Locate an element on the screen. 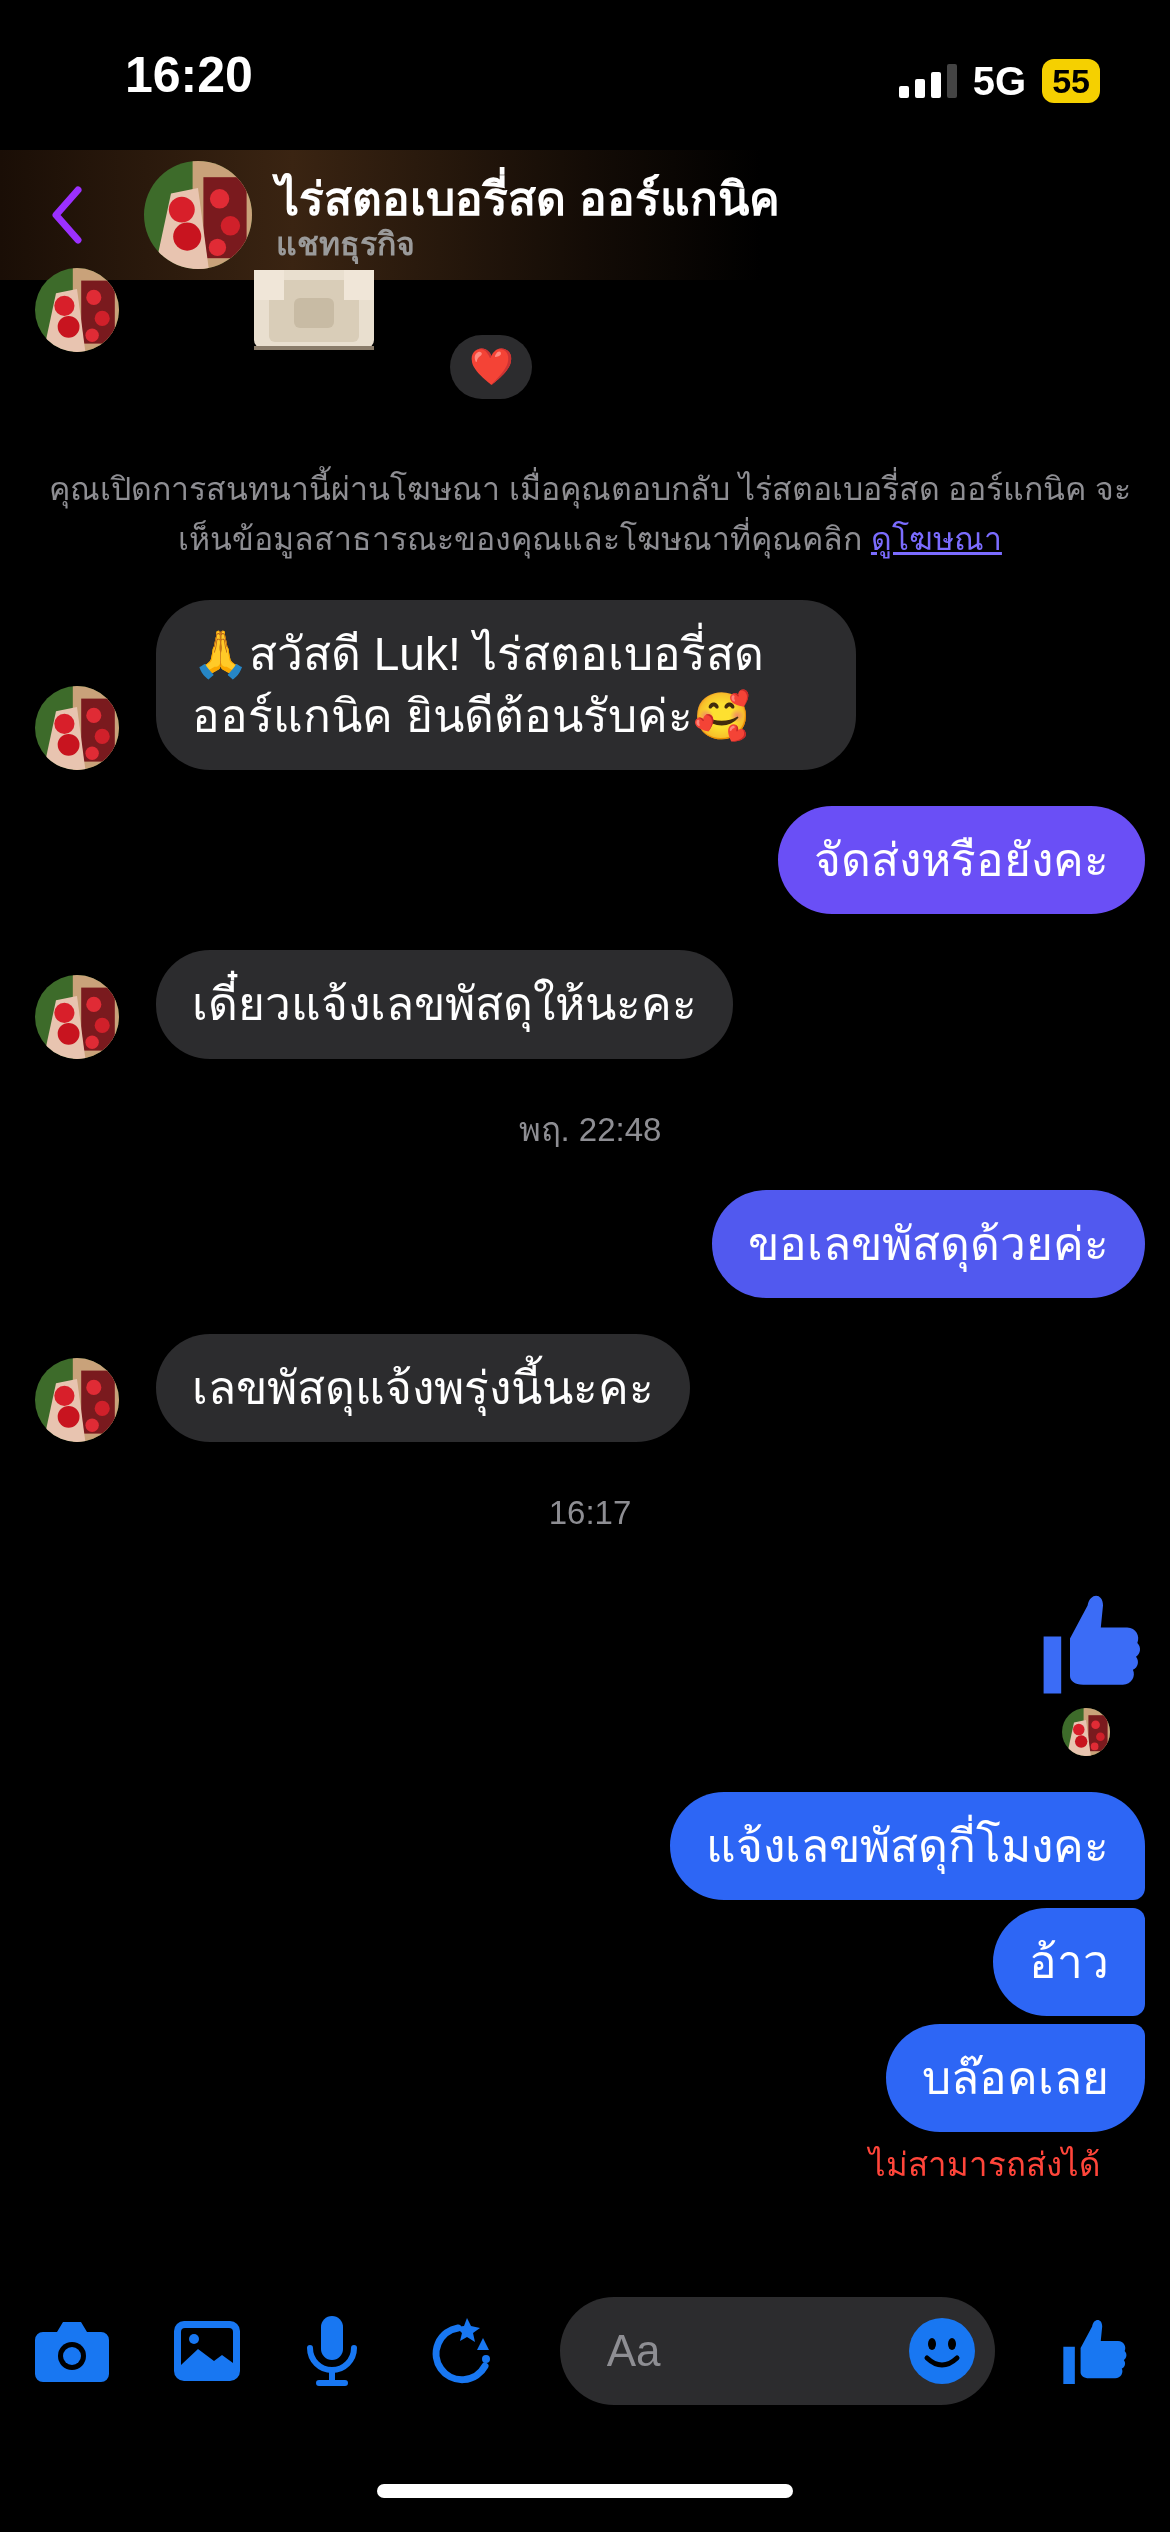  timestamp: พฤ. 22:48 is located at coordinates (590, 1129).